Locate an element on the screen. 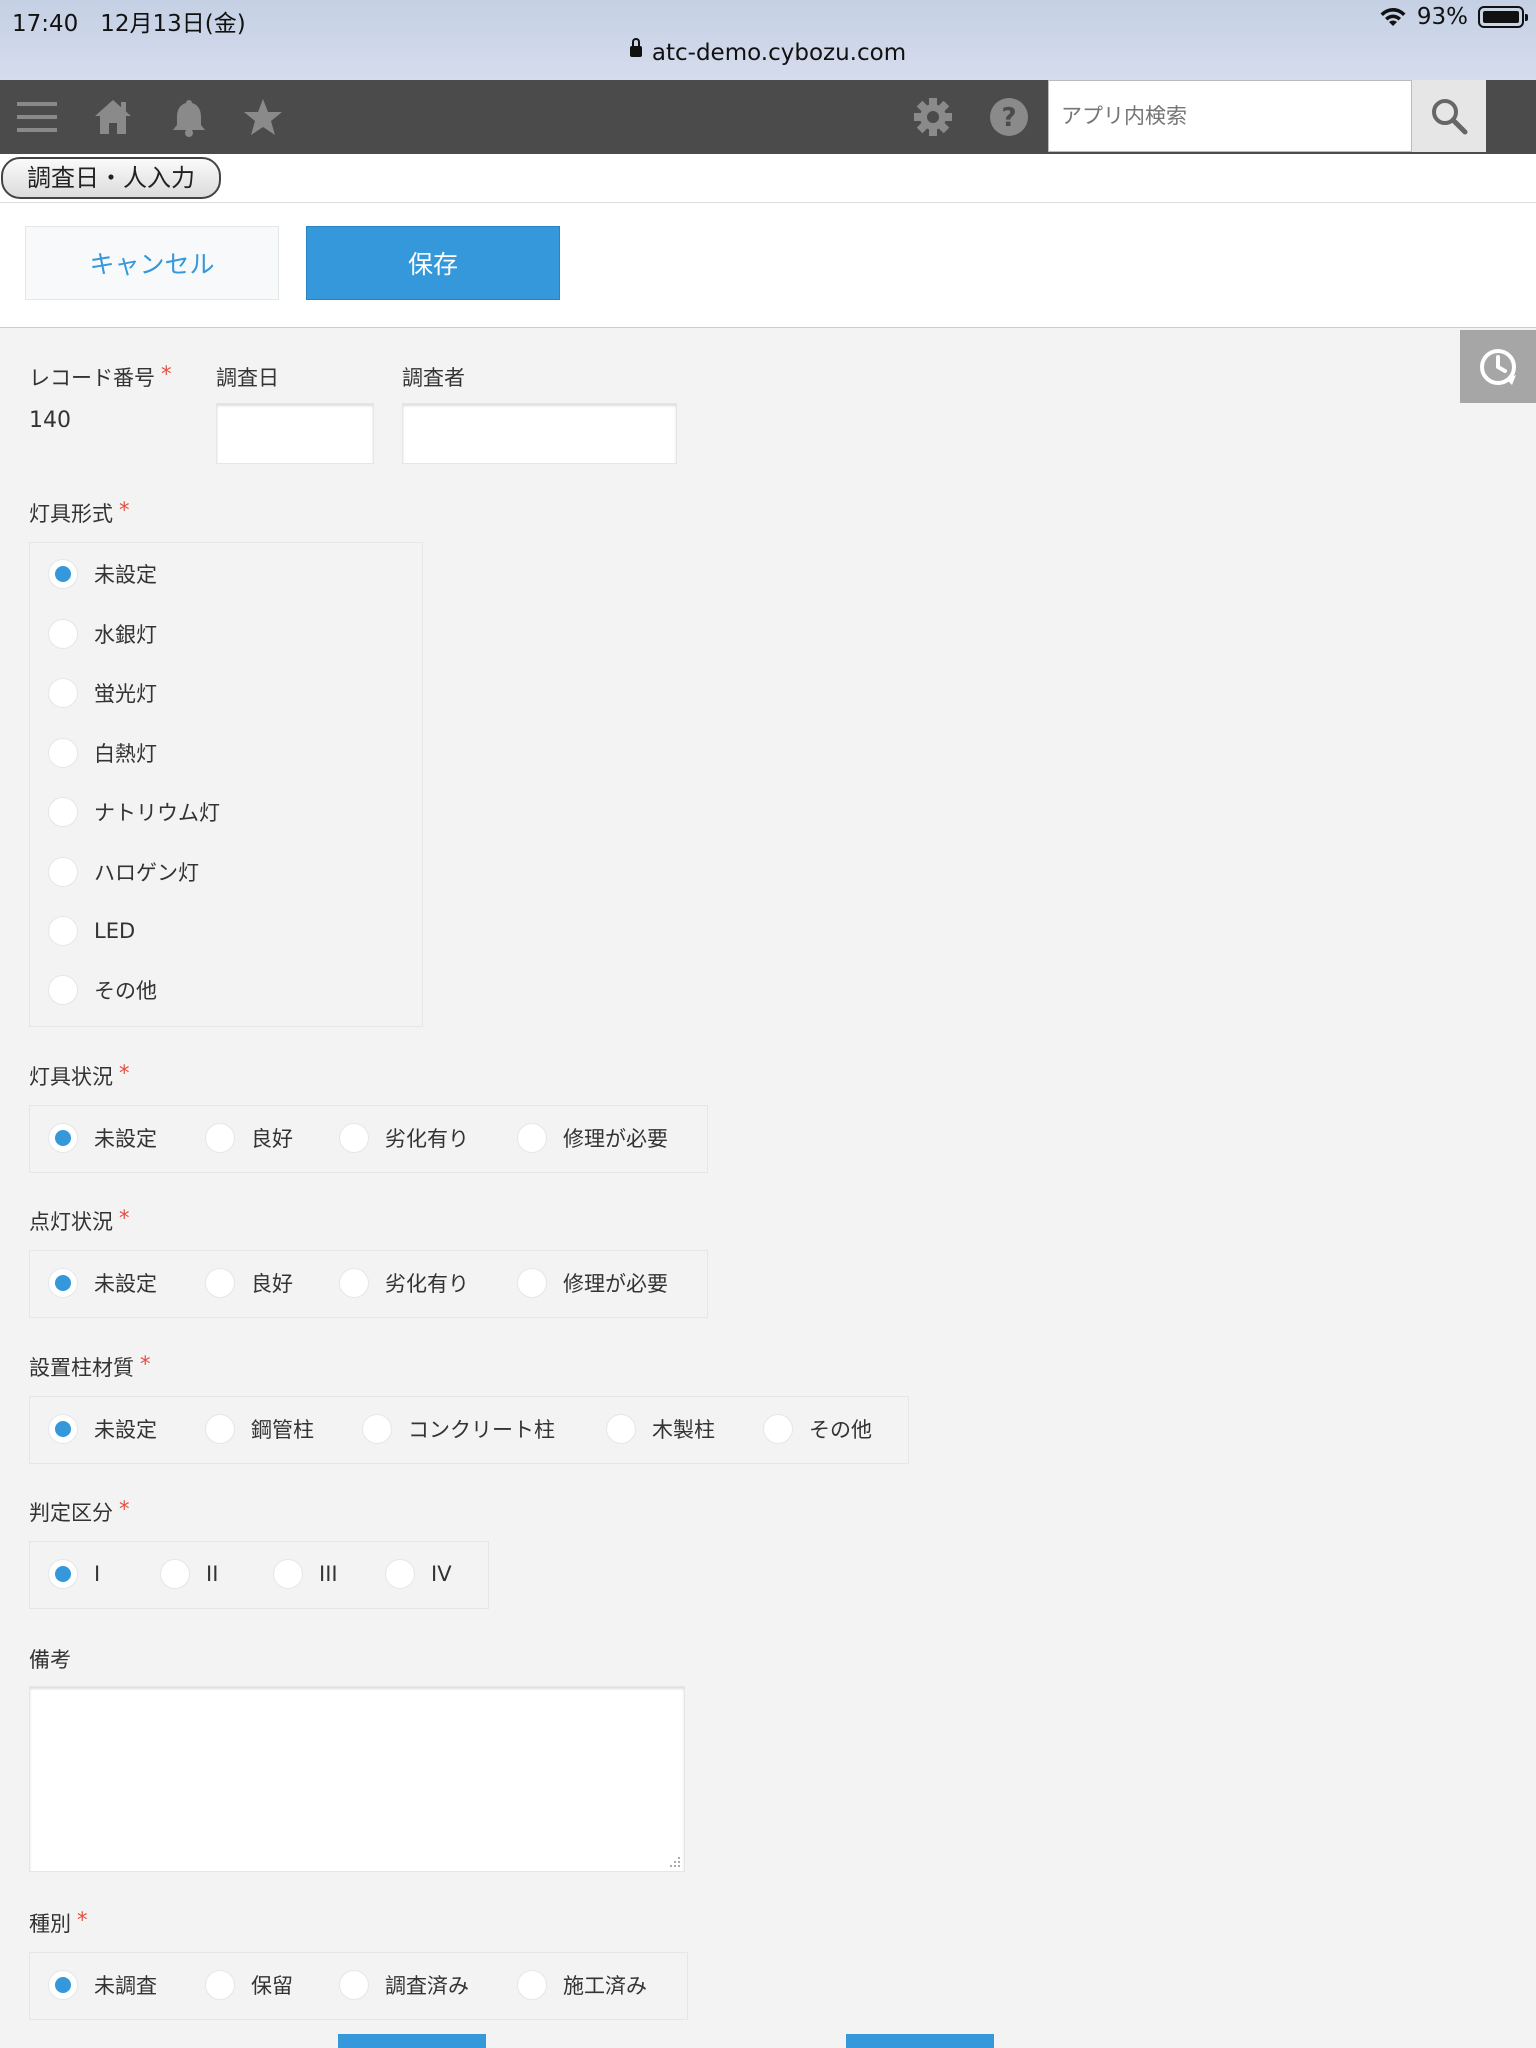 Image resolution: width=1536 pixels, height=2048 pixels. fixture-condition-option: 未設定 is located at coordinates (102, 1138).